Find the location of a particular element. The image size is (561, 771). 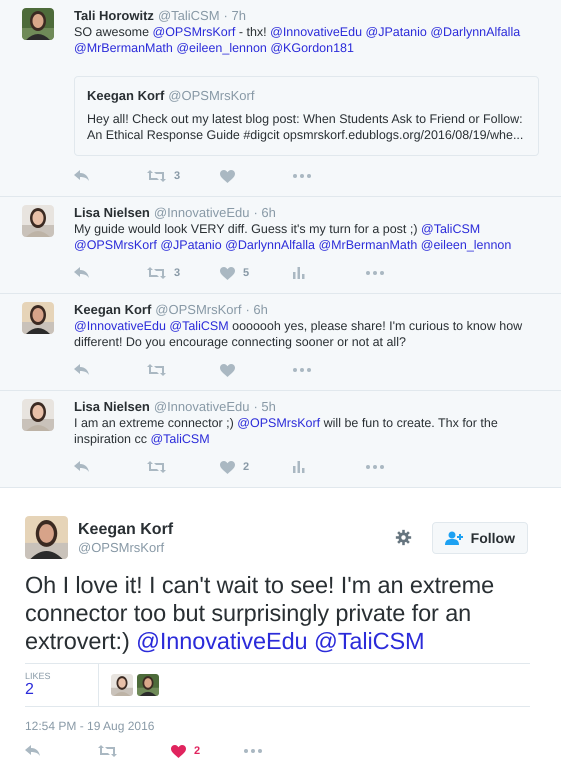

tweet-timestamp: 12:54 PM - 19 Aug 2016 is located at coordinates (90, 726).